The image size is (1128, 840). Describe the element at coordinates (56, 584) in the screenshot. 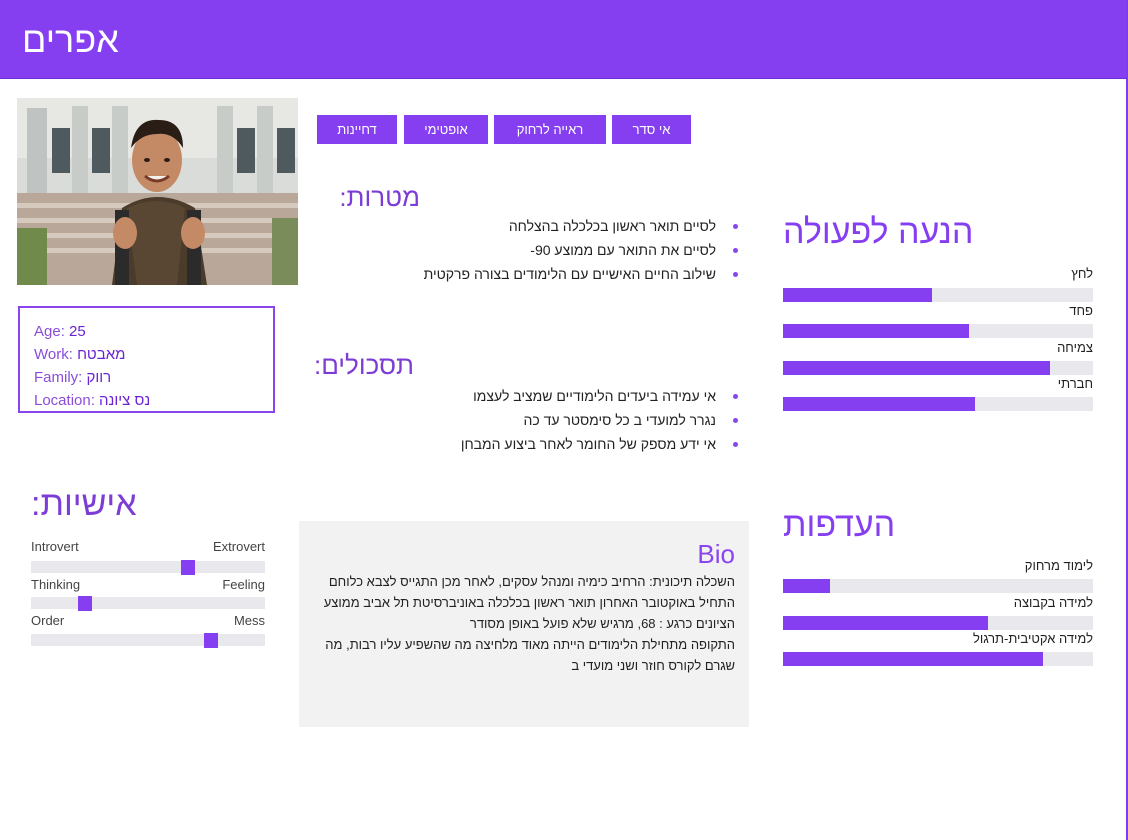

I see `trait-left-label: Thinking` at that location.